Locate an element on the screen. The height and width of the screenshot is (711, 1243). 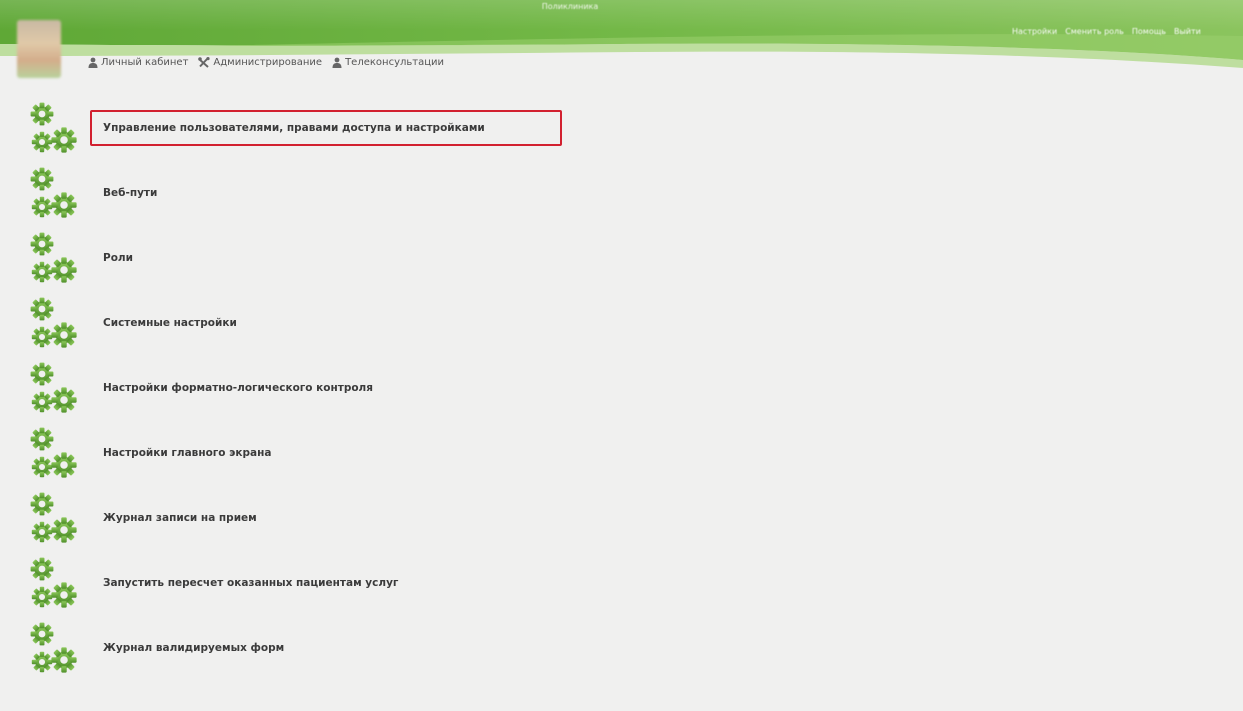
list-item-roles: Роли is located at coordinates (621, 260).